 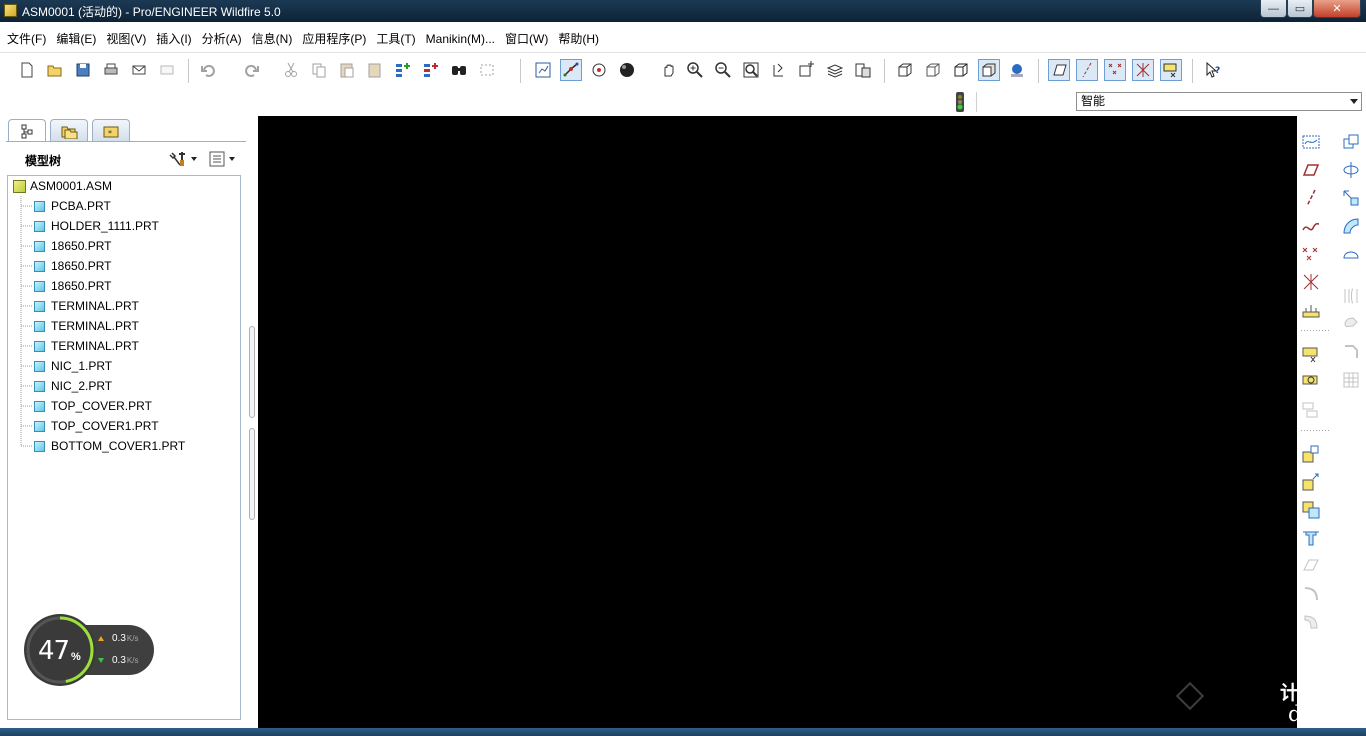 What do you see at coordinates (431, 70) in the screenshot?
I see `regen-manager-icon` at bounding box center [431, 70].